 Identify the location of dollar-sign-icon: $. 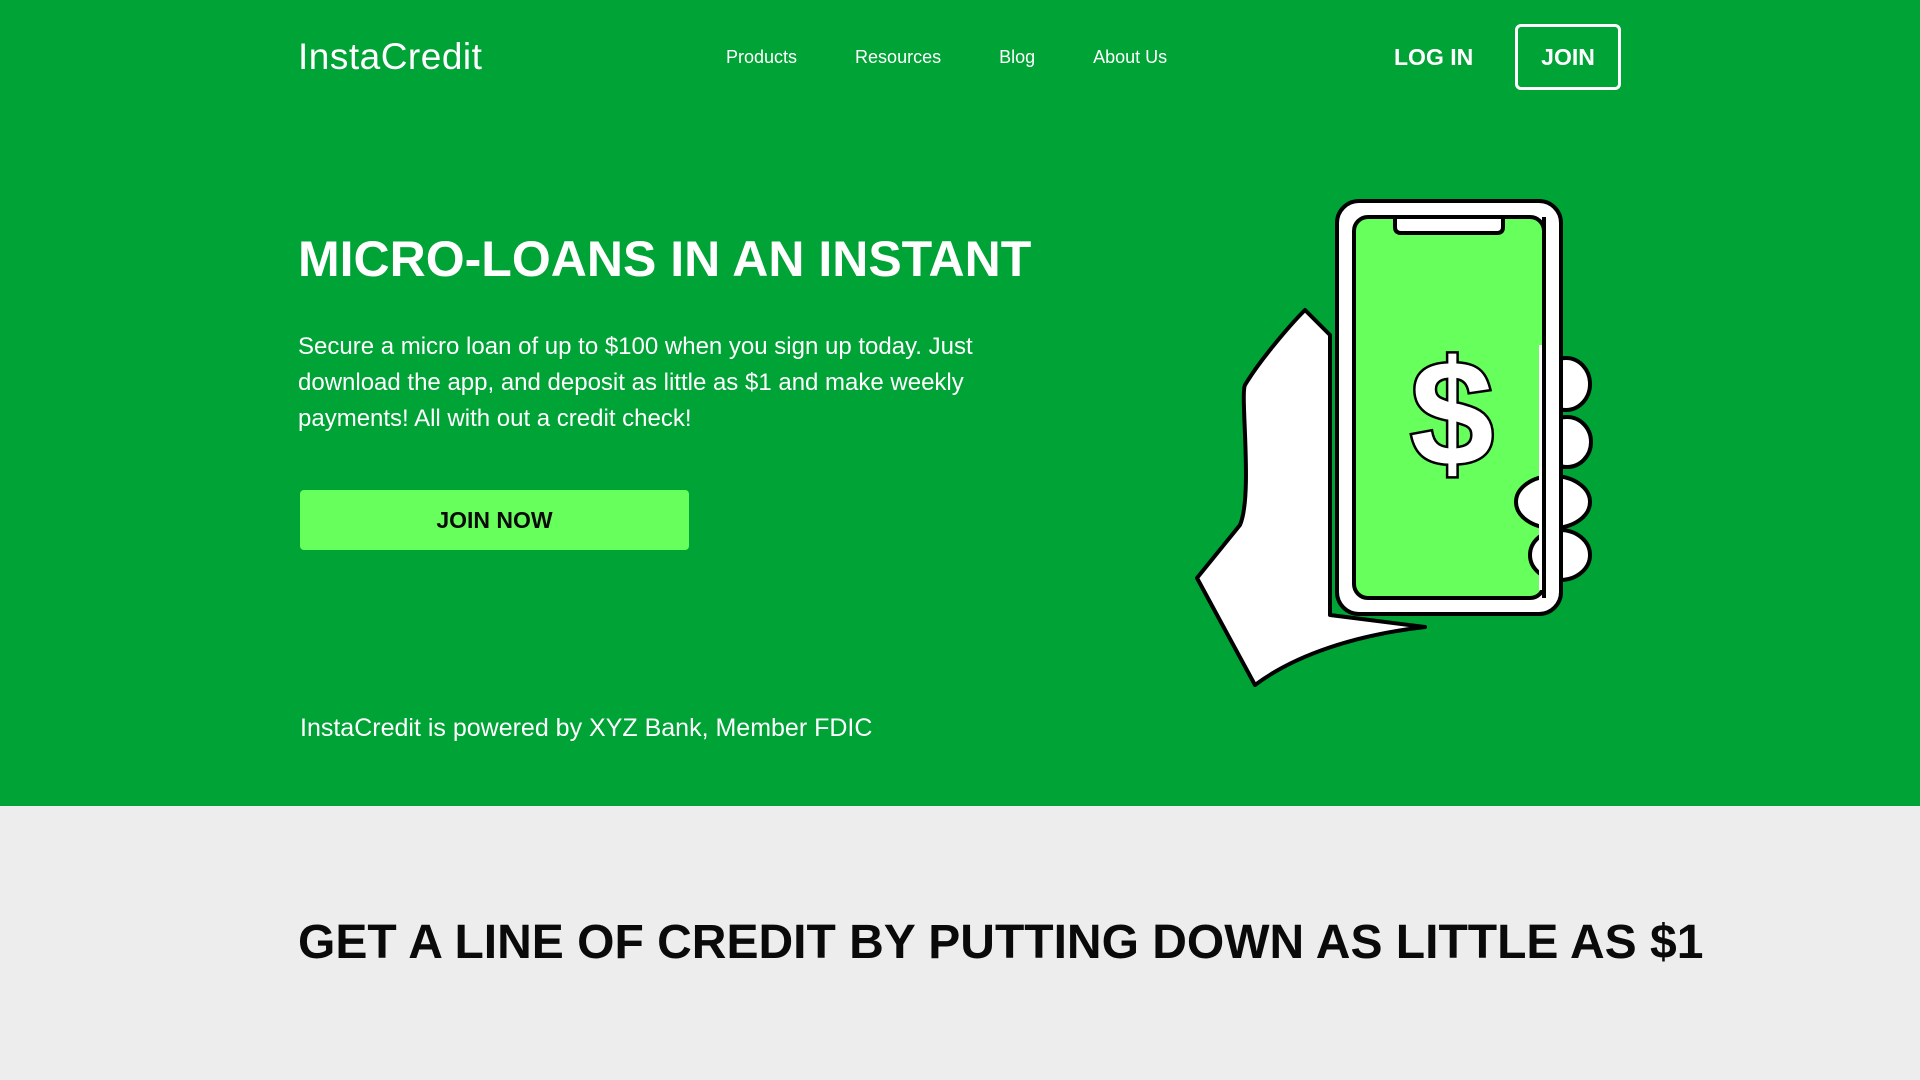
(1451, 413).